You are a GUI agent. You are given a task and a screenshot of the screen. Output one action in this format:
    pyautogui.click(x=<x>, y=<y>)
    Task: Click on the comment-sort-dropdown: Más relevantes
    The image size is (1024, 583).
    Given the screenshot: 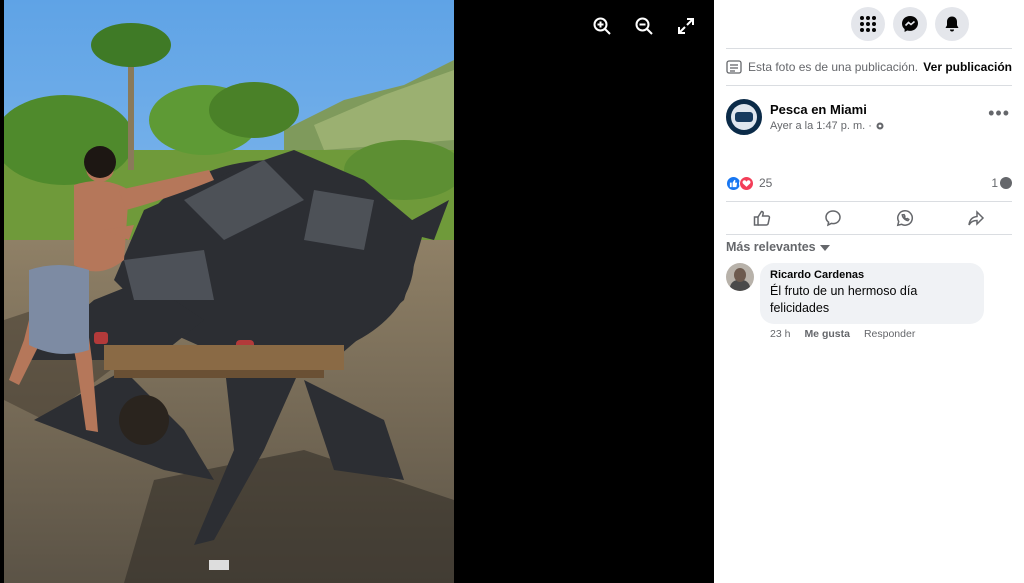 What is the action you would take?
    pyautogui.click(x=778, y=247)
    